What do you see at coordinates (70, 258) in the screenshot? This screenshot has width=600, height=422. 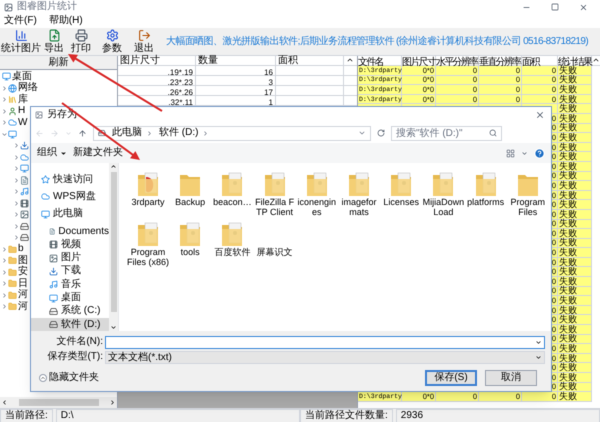 I see `nav-item: 图片` at bounding box center [70, 258].